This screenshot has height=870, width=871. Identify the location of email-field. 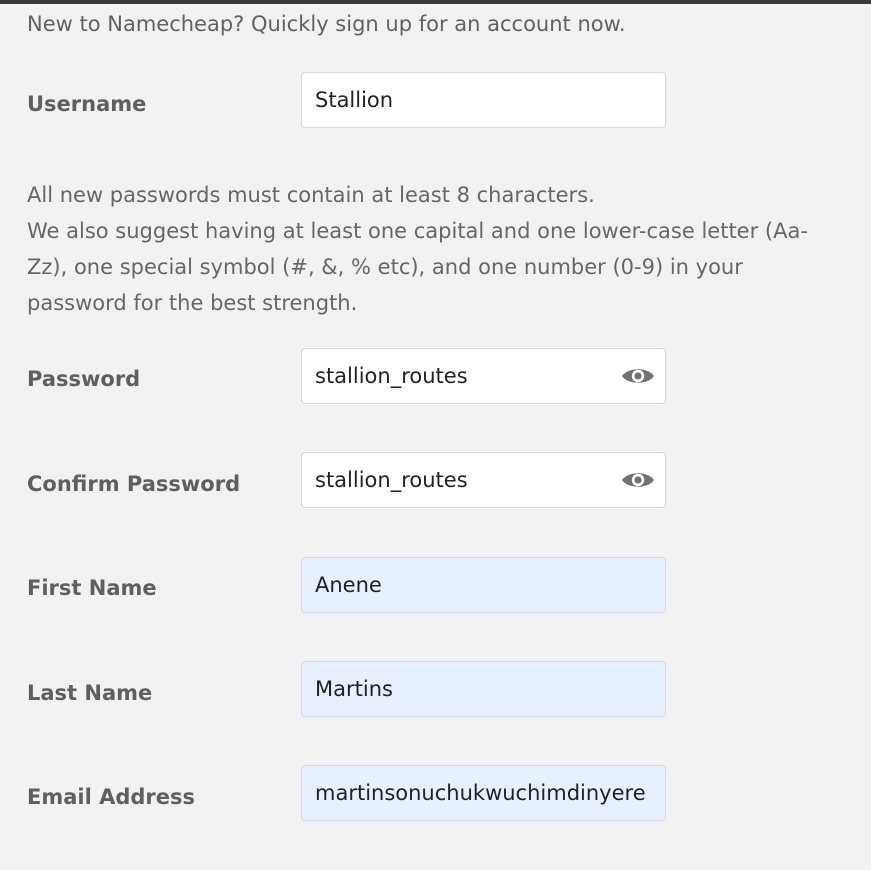
(483, 793).